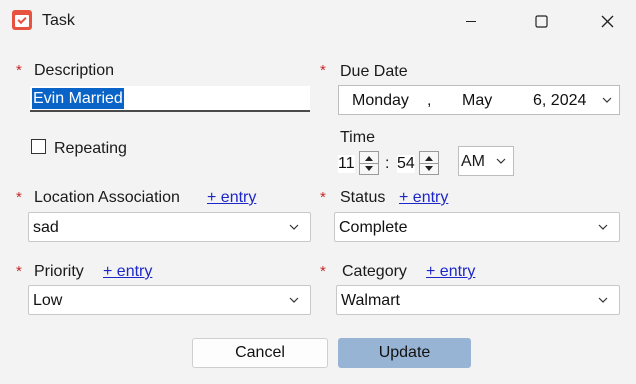  What do you see at coordinates (78, 98) in the screenshot?
I see `description-value: Evin Married` at bounding box center [78, 98].